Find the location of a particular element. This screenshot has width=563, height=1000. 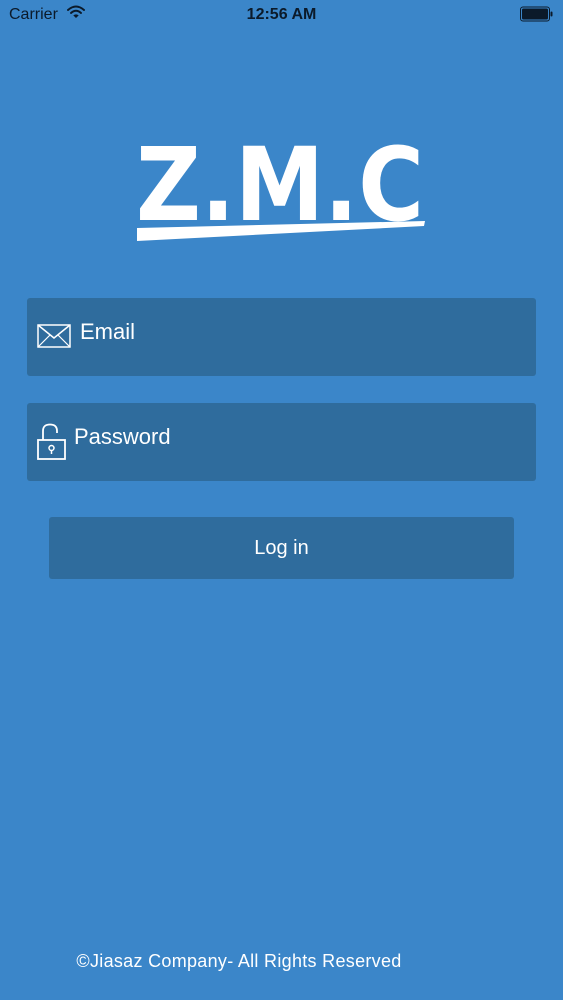

password-input is located at coordinates (281, 442).